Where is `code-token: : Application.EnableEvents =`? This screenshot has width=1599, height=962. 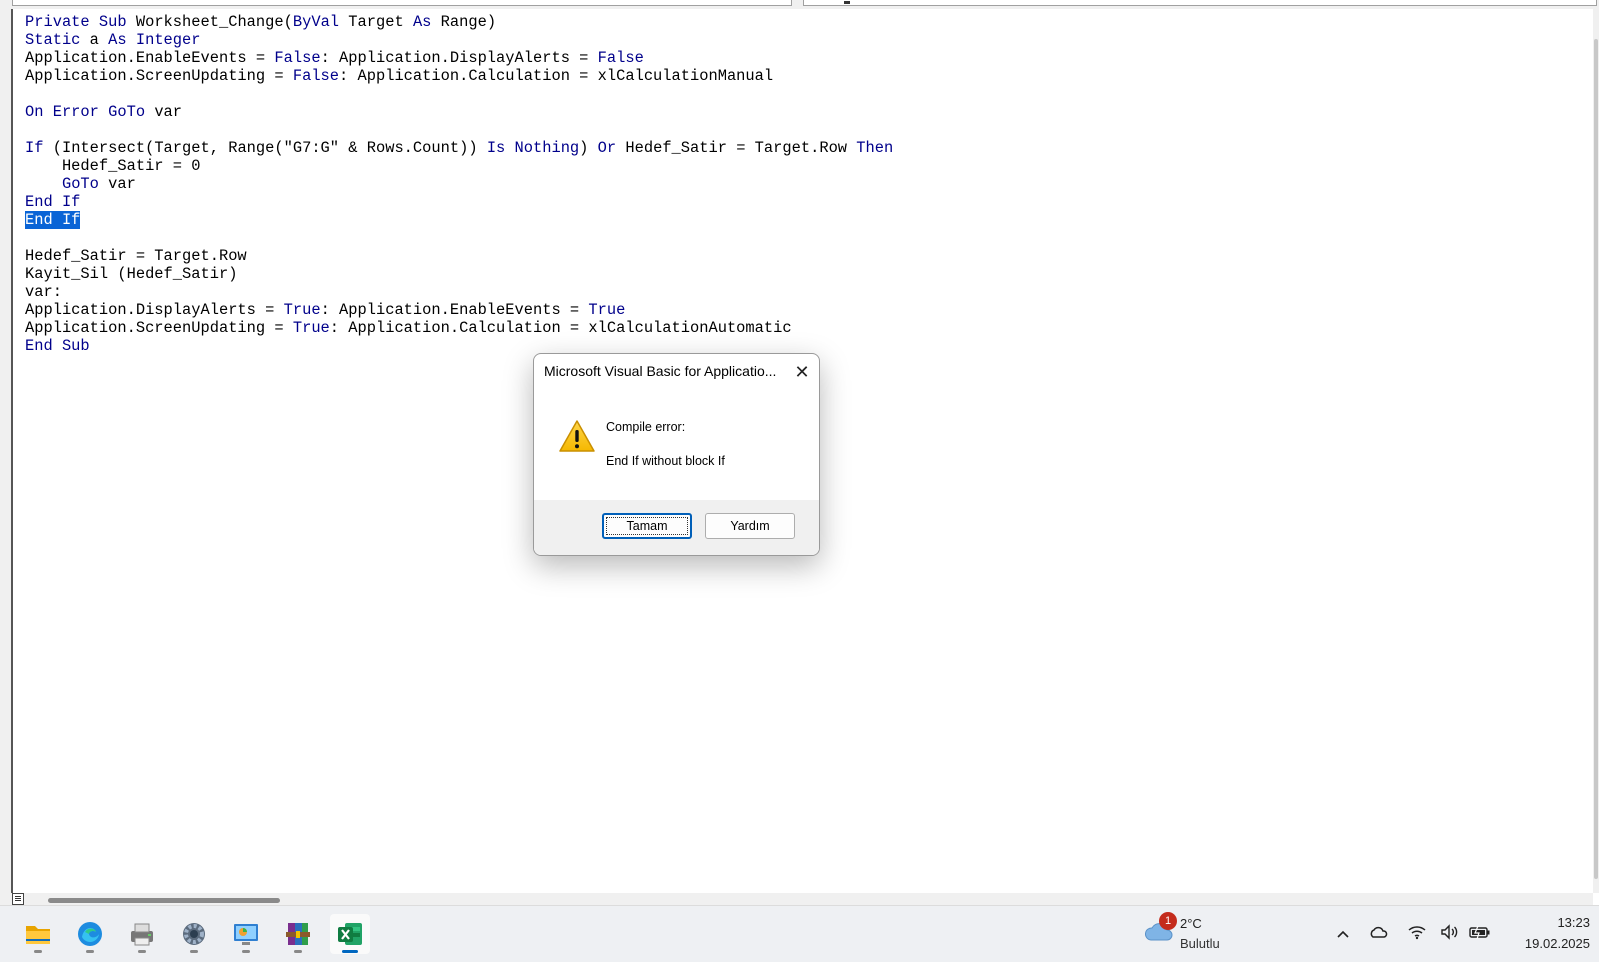
code-token: : Application.EnableEvents = is located at coordinates (454, 310).